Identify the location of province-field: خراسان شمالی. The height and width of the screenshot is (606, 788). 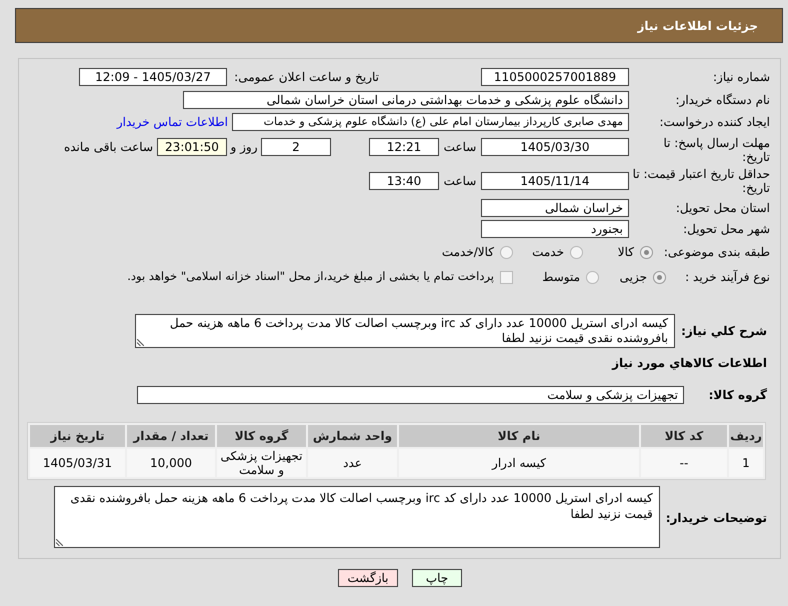
(555, 208).